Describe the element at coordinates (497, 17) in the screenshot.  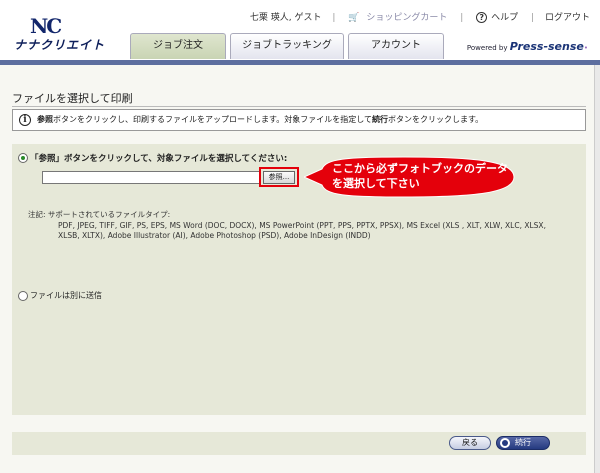
I see `help-link: ? ヘルプ` at that location.